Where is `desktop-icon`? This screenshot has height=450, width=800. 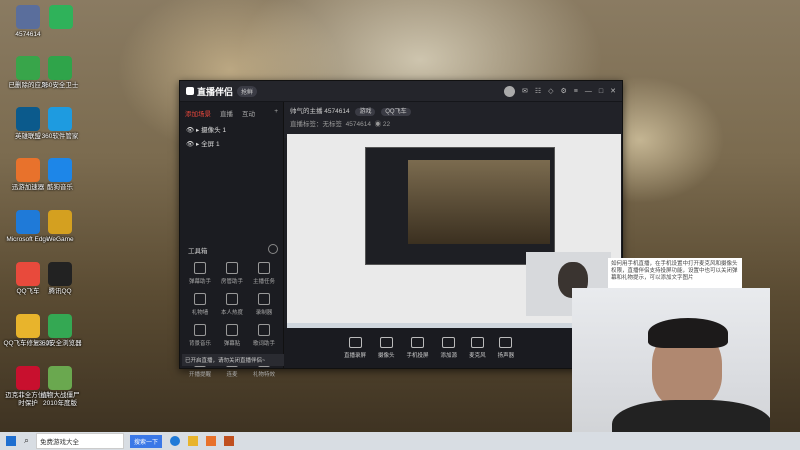 desktop-icon is located at coordinates (61, 18).